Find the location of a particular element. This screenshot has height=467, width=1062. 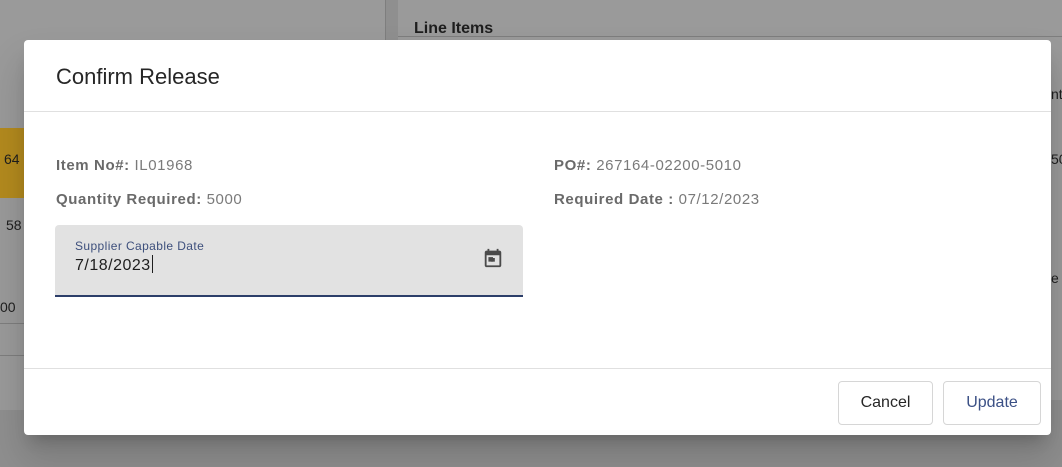

dialog-title: Confirm Release is located at coordinates (138, 76).